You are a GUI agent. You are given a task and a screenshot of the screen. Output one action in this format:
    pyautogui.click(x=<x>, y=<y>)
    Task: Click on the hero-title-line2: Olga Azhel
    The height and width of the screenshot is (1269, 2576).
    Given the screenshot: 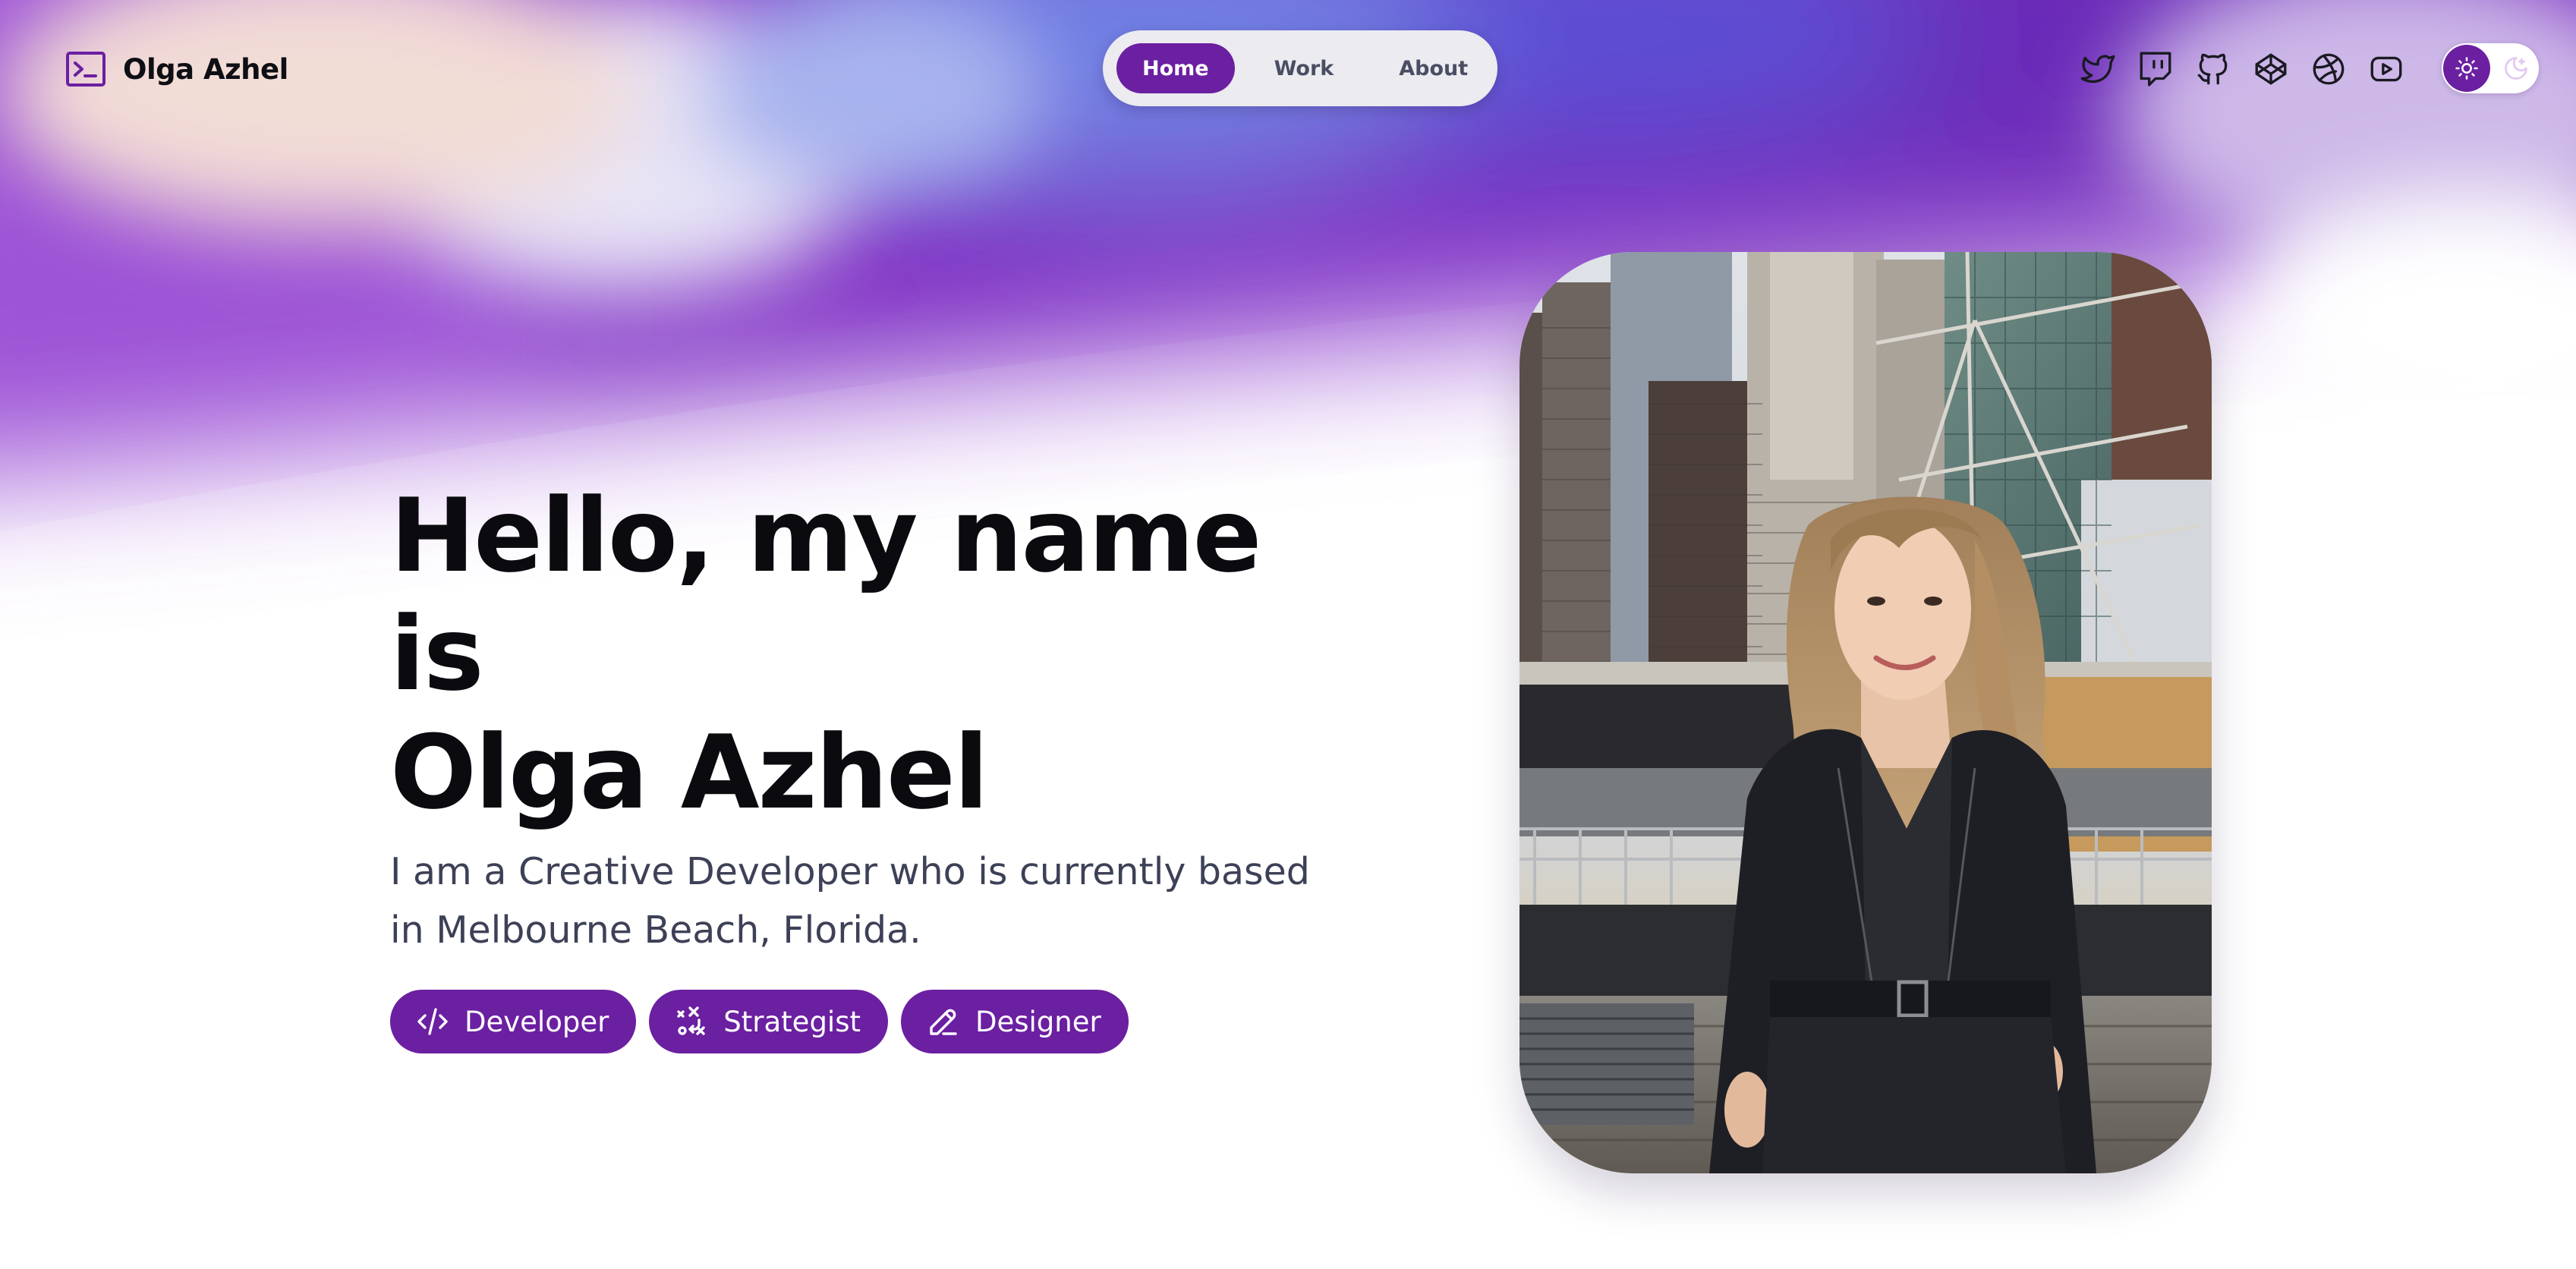 What is the action you would take?
    pyautogui.click(x=689, y=772)
    